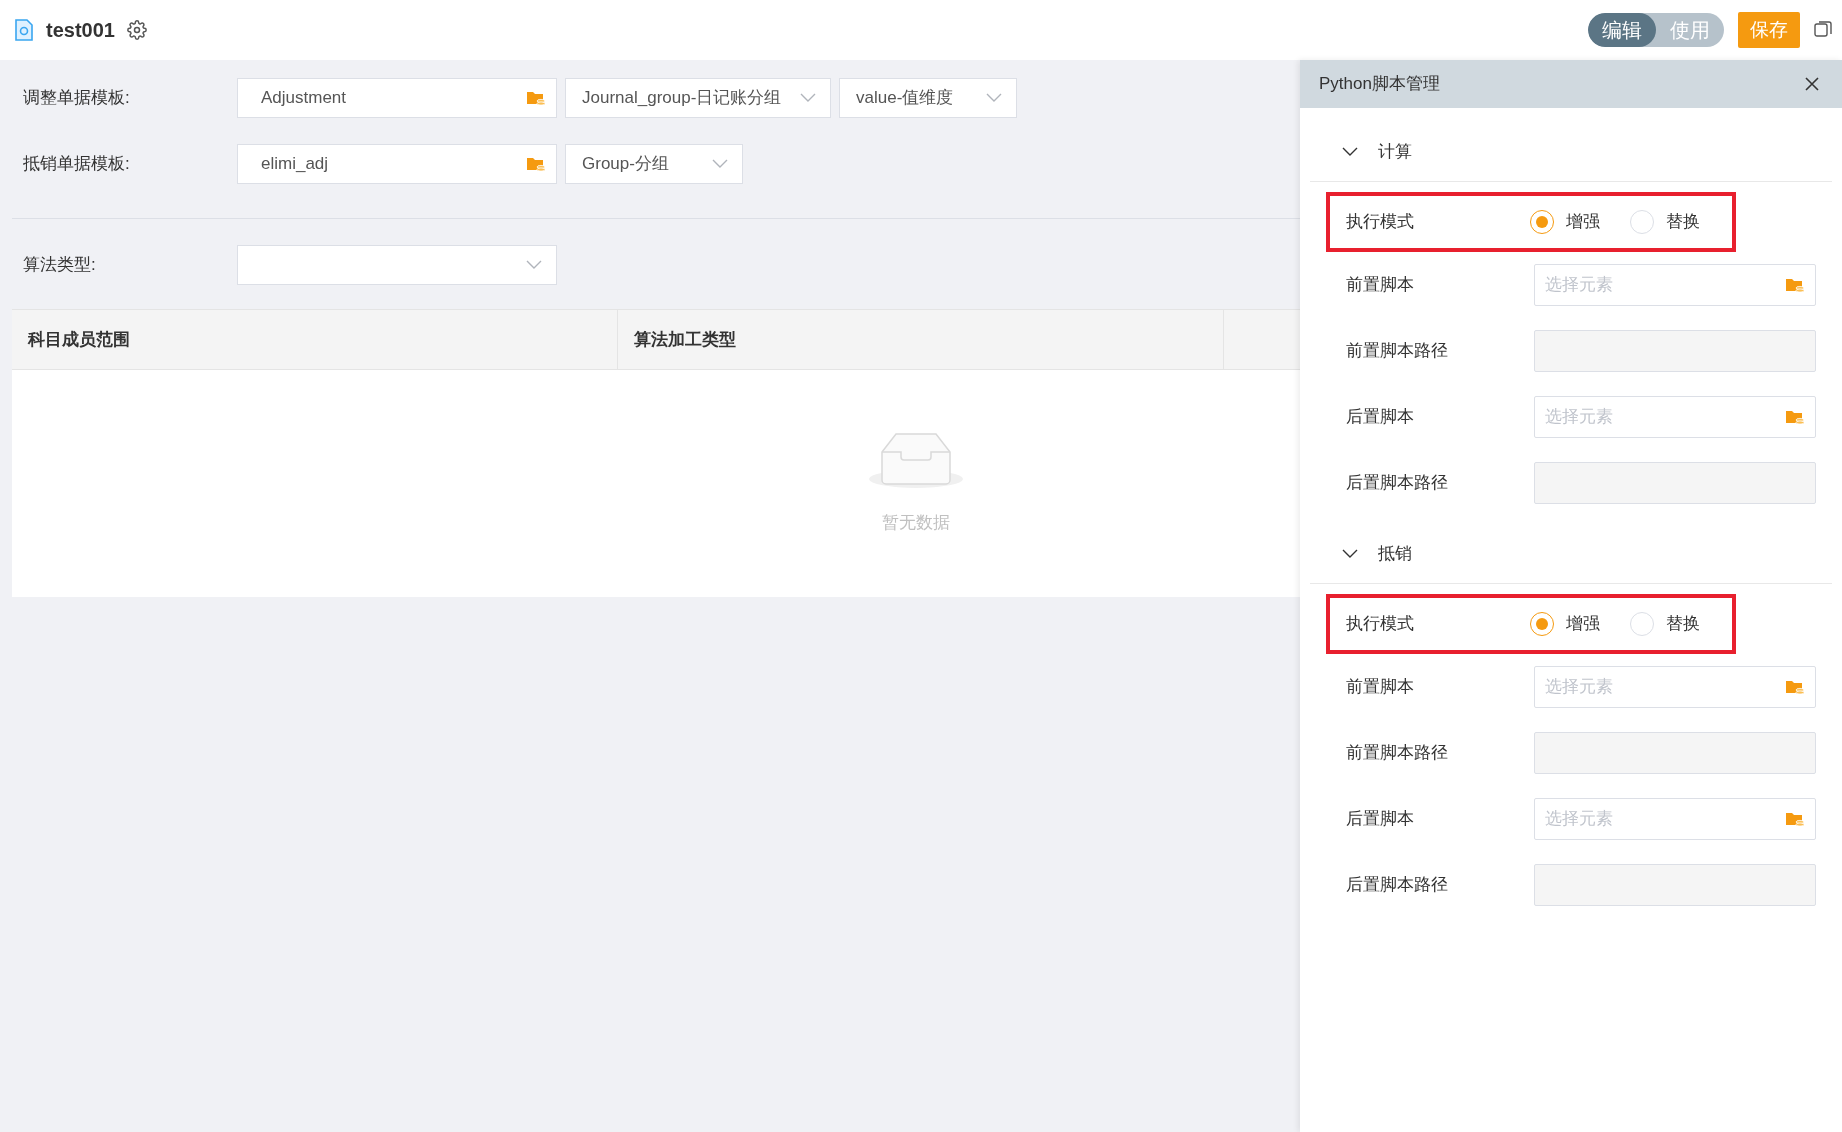 The height and width of the screenshot is (1132, 1842). What do you see at coordinates (397, 98) in the screenshot?
I see `picker-field: Adjustment` at bounding box center [397, 98].